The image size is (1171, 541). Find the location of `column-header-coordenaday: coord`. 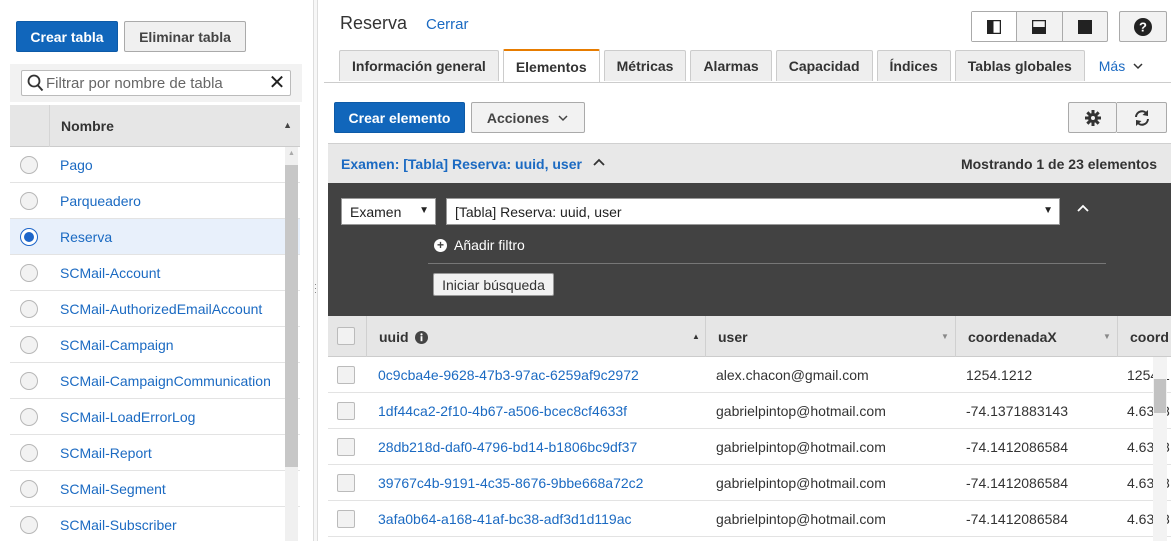

column-header-coordenaday: coord is located at coordinates (1144, 336).